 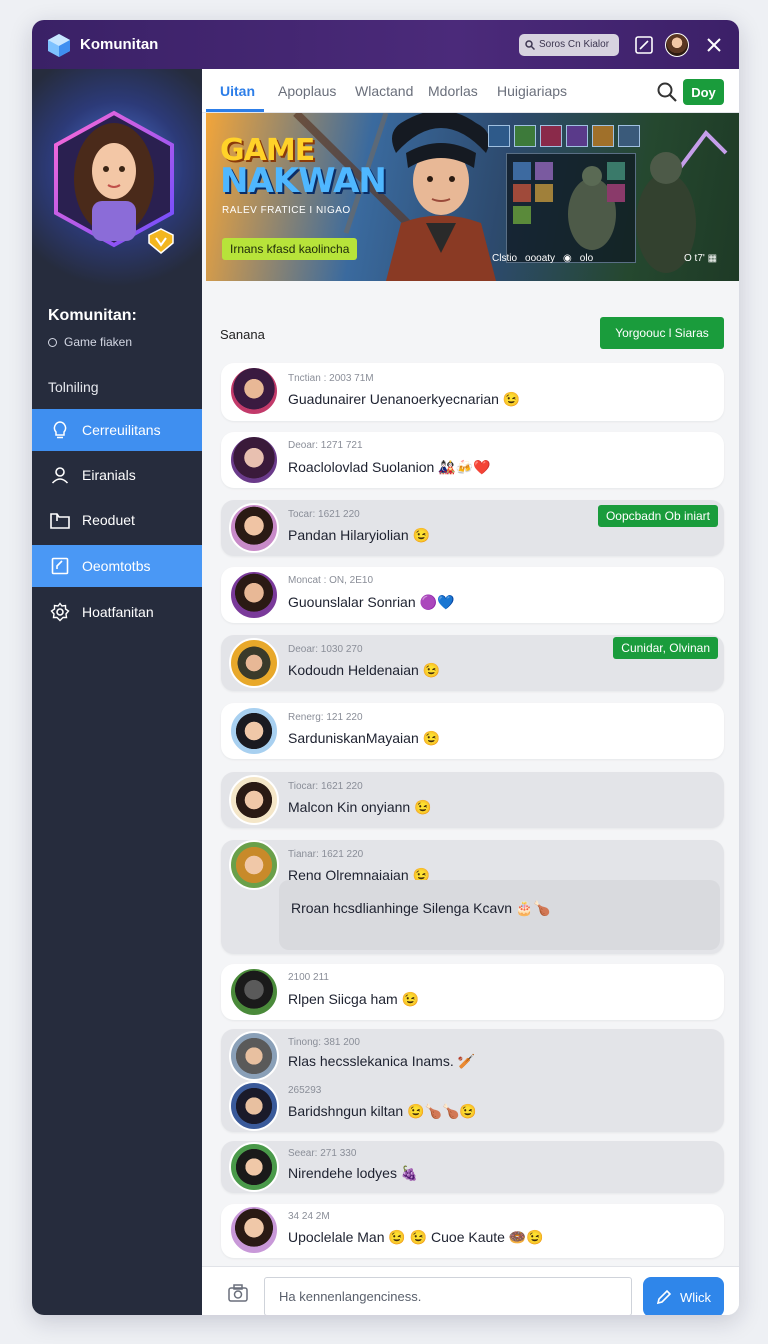 What do you see at coordinates (52, 342) in the screenshot?
I see `status-icon` at bounding box center [52, 342].